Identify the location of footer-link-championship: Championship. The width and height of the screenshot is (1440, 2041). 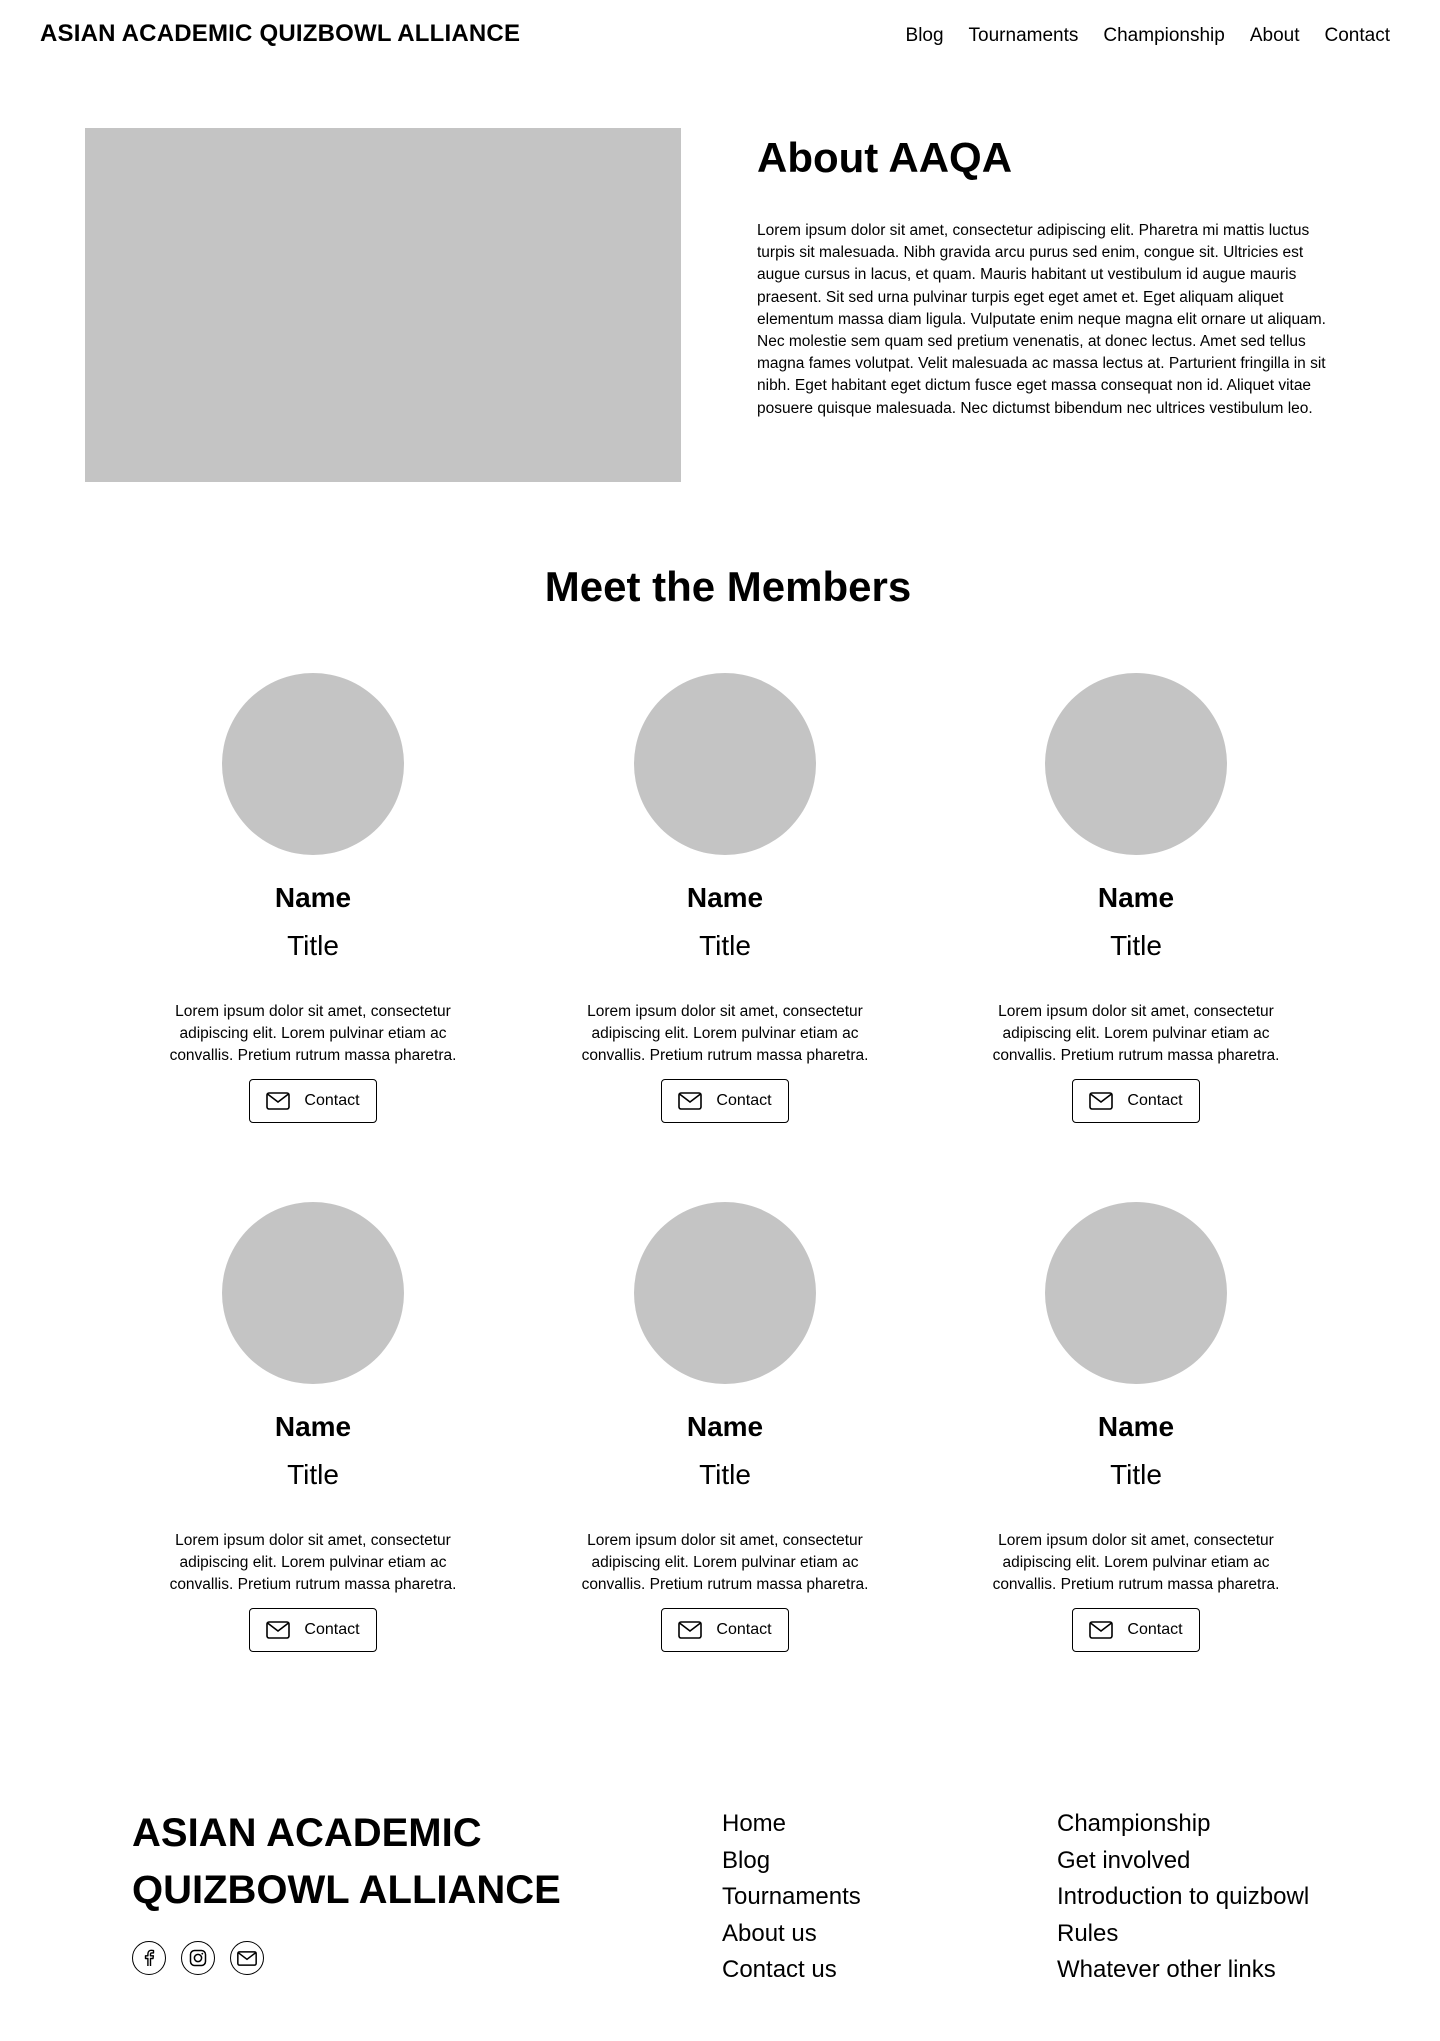
(1183, 1824).